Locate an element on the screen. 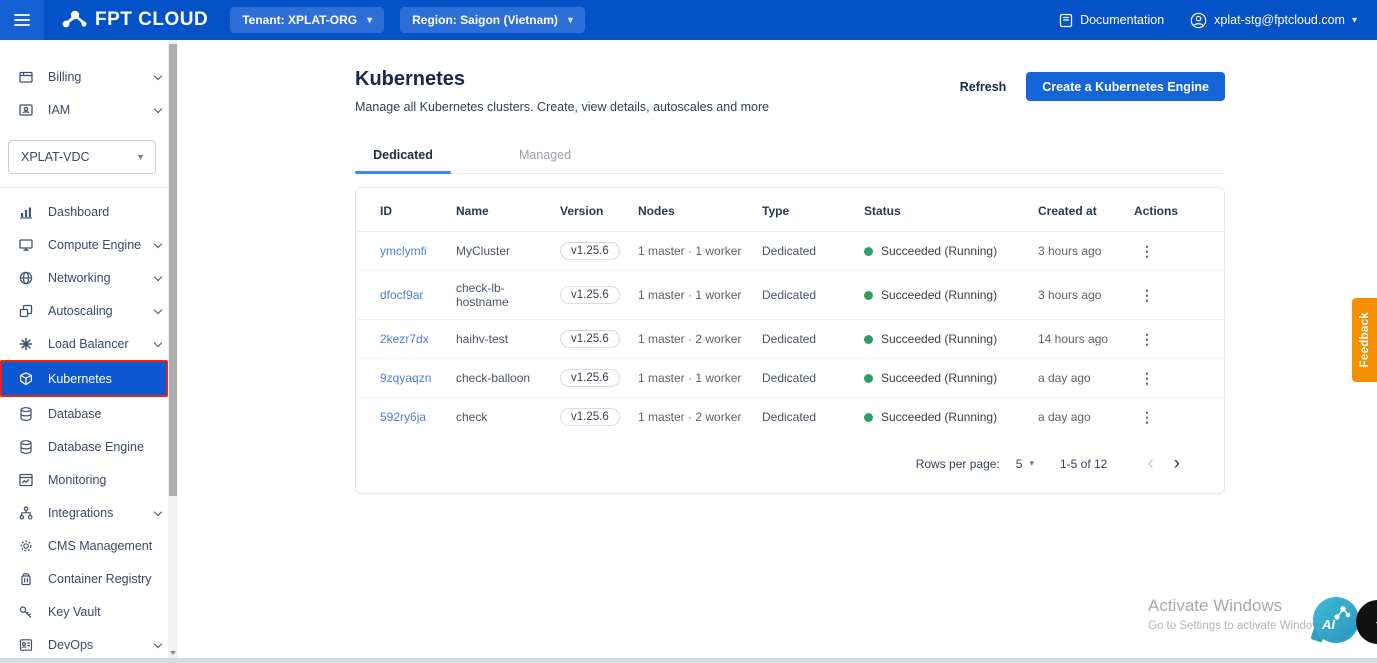 The image size is (1377, 663). sidebar-item-autoscaling: Autoscaling is located at coordinates (89, 310).